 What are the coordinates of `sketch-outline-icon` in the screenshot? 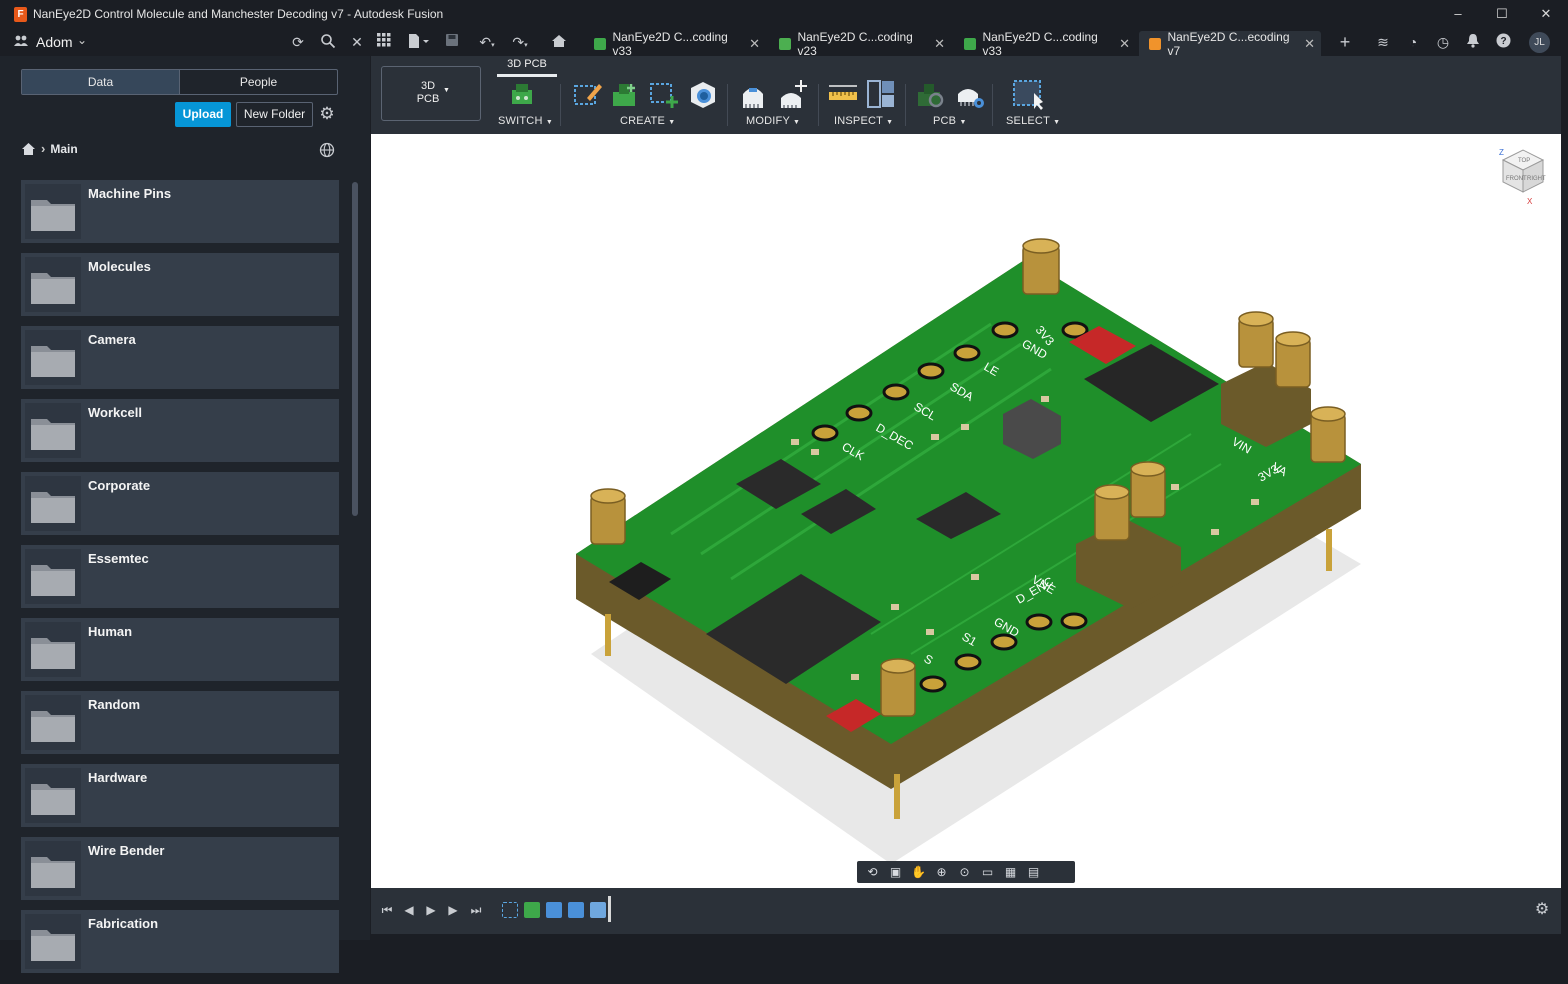 It's located at (587, 94).